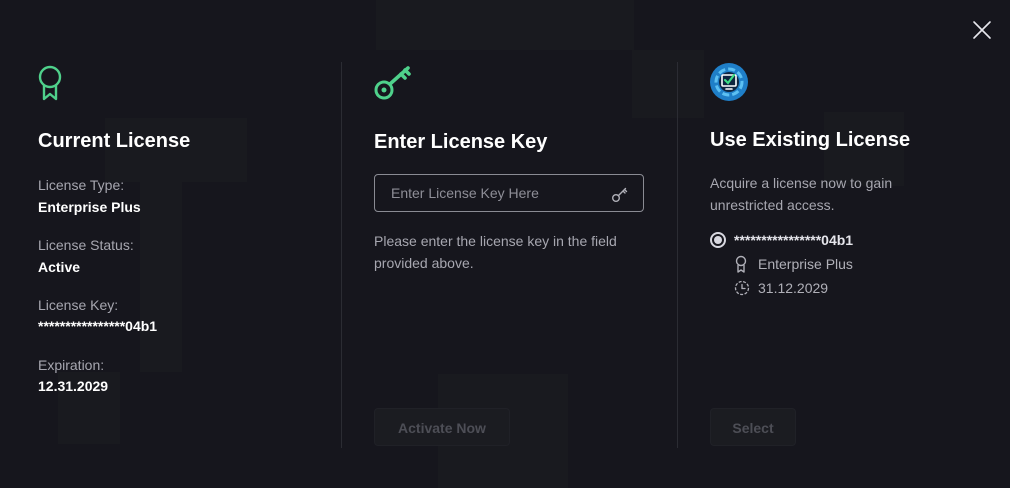 This screenshot has height=488, width=1010. What do you see at coordinates (742, 288) in the screenshot?
I see `clock-icon` at bounding box center [742, 288].